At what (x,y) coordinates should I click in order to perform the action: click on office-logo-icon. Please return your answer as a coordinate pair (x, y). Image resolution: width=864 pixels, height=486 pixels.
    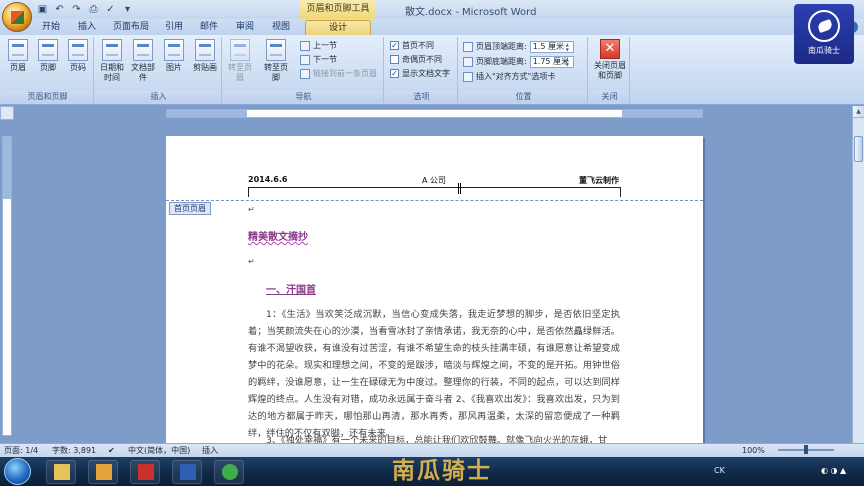
    Looking at the image, I should click on (17, 17).